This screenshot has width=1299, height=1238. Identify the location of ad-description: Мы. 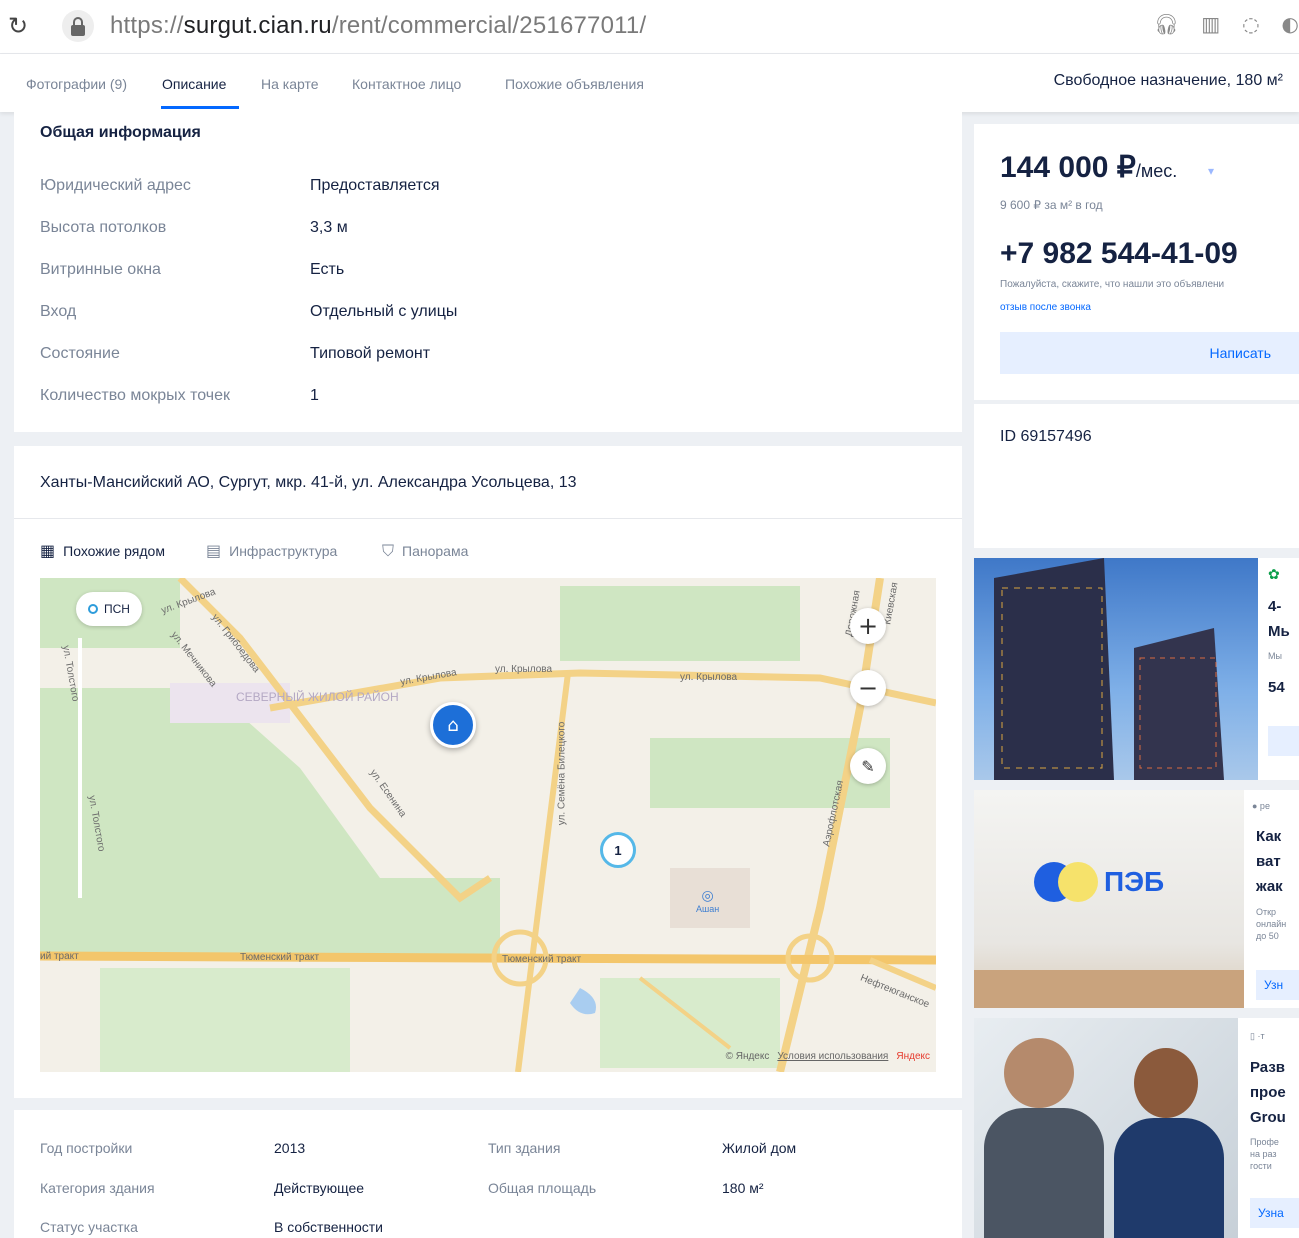
(1275, 656).